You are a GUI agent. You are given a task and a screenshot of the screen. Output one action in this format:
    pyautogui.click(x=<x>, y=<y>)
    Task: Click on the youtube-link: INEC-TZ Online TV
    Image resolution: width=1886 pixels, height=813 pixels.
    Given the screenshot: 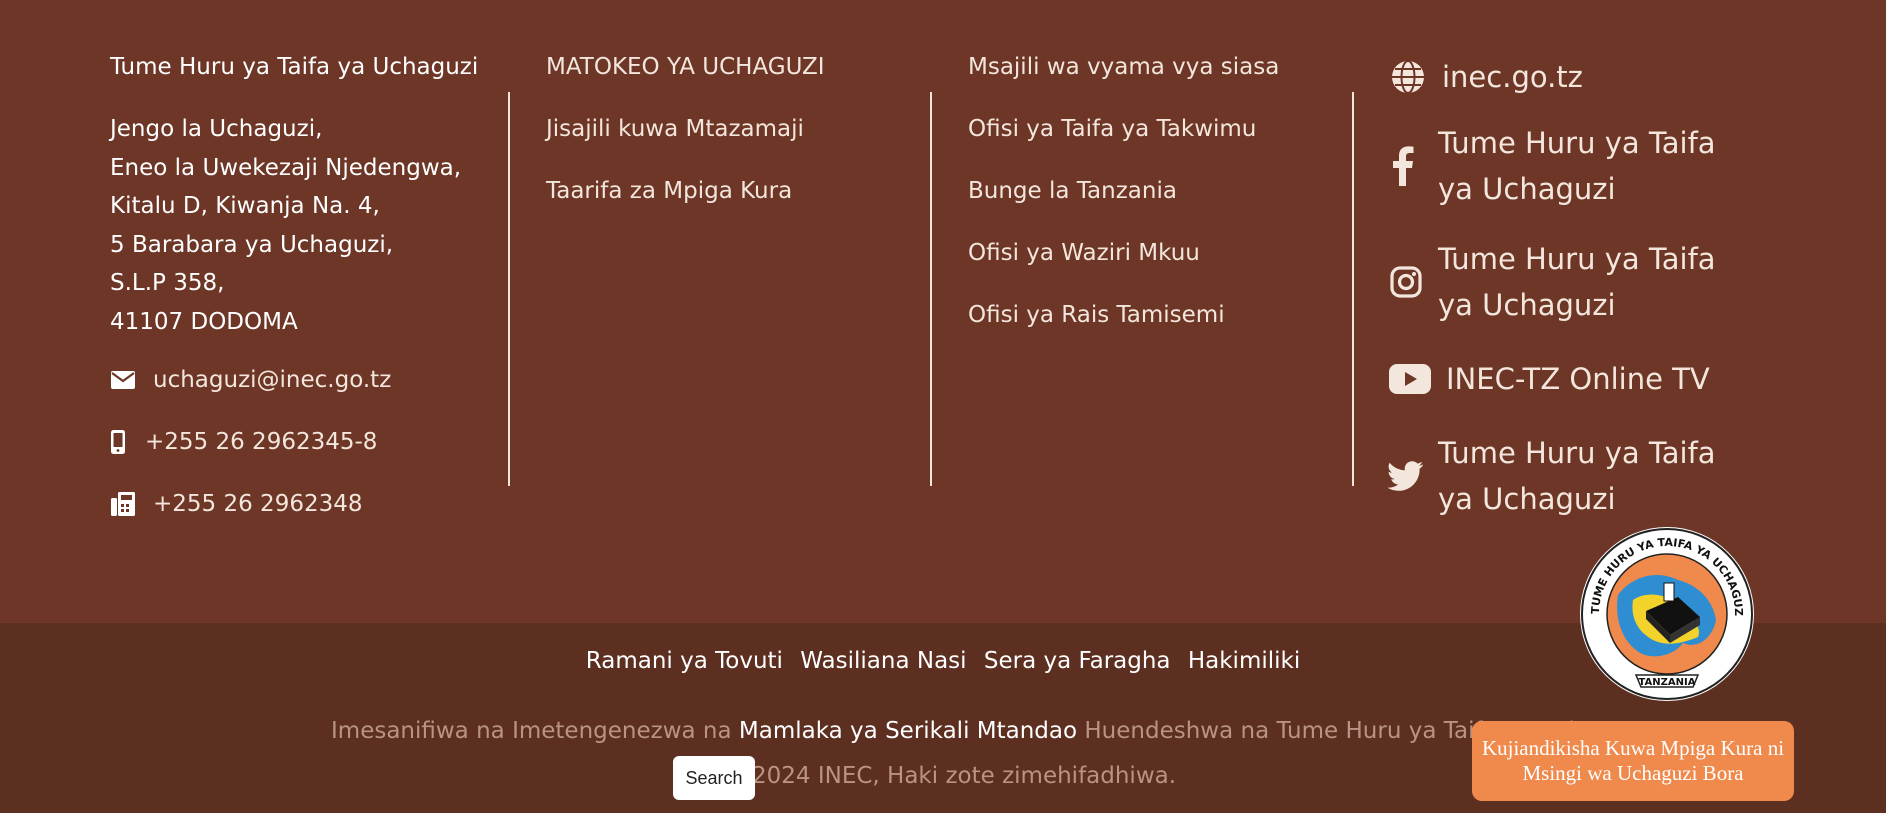 What is the action you would take?
    pyautogui.click(x=1578, y=379)
    